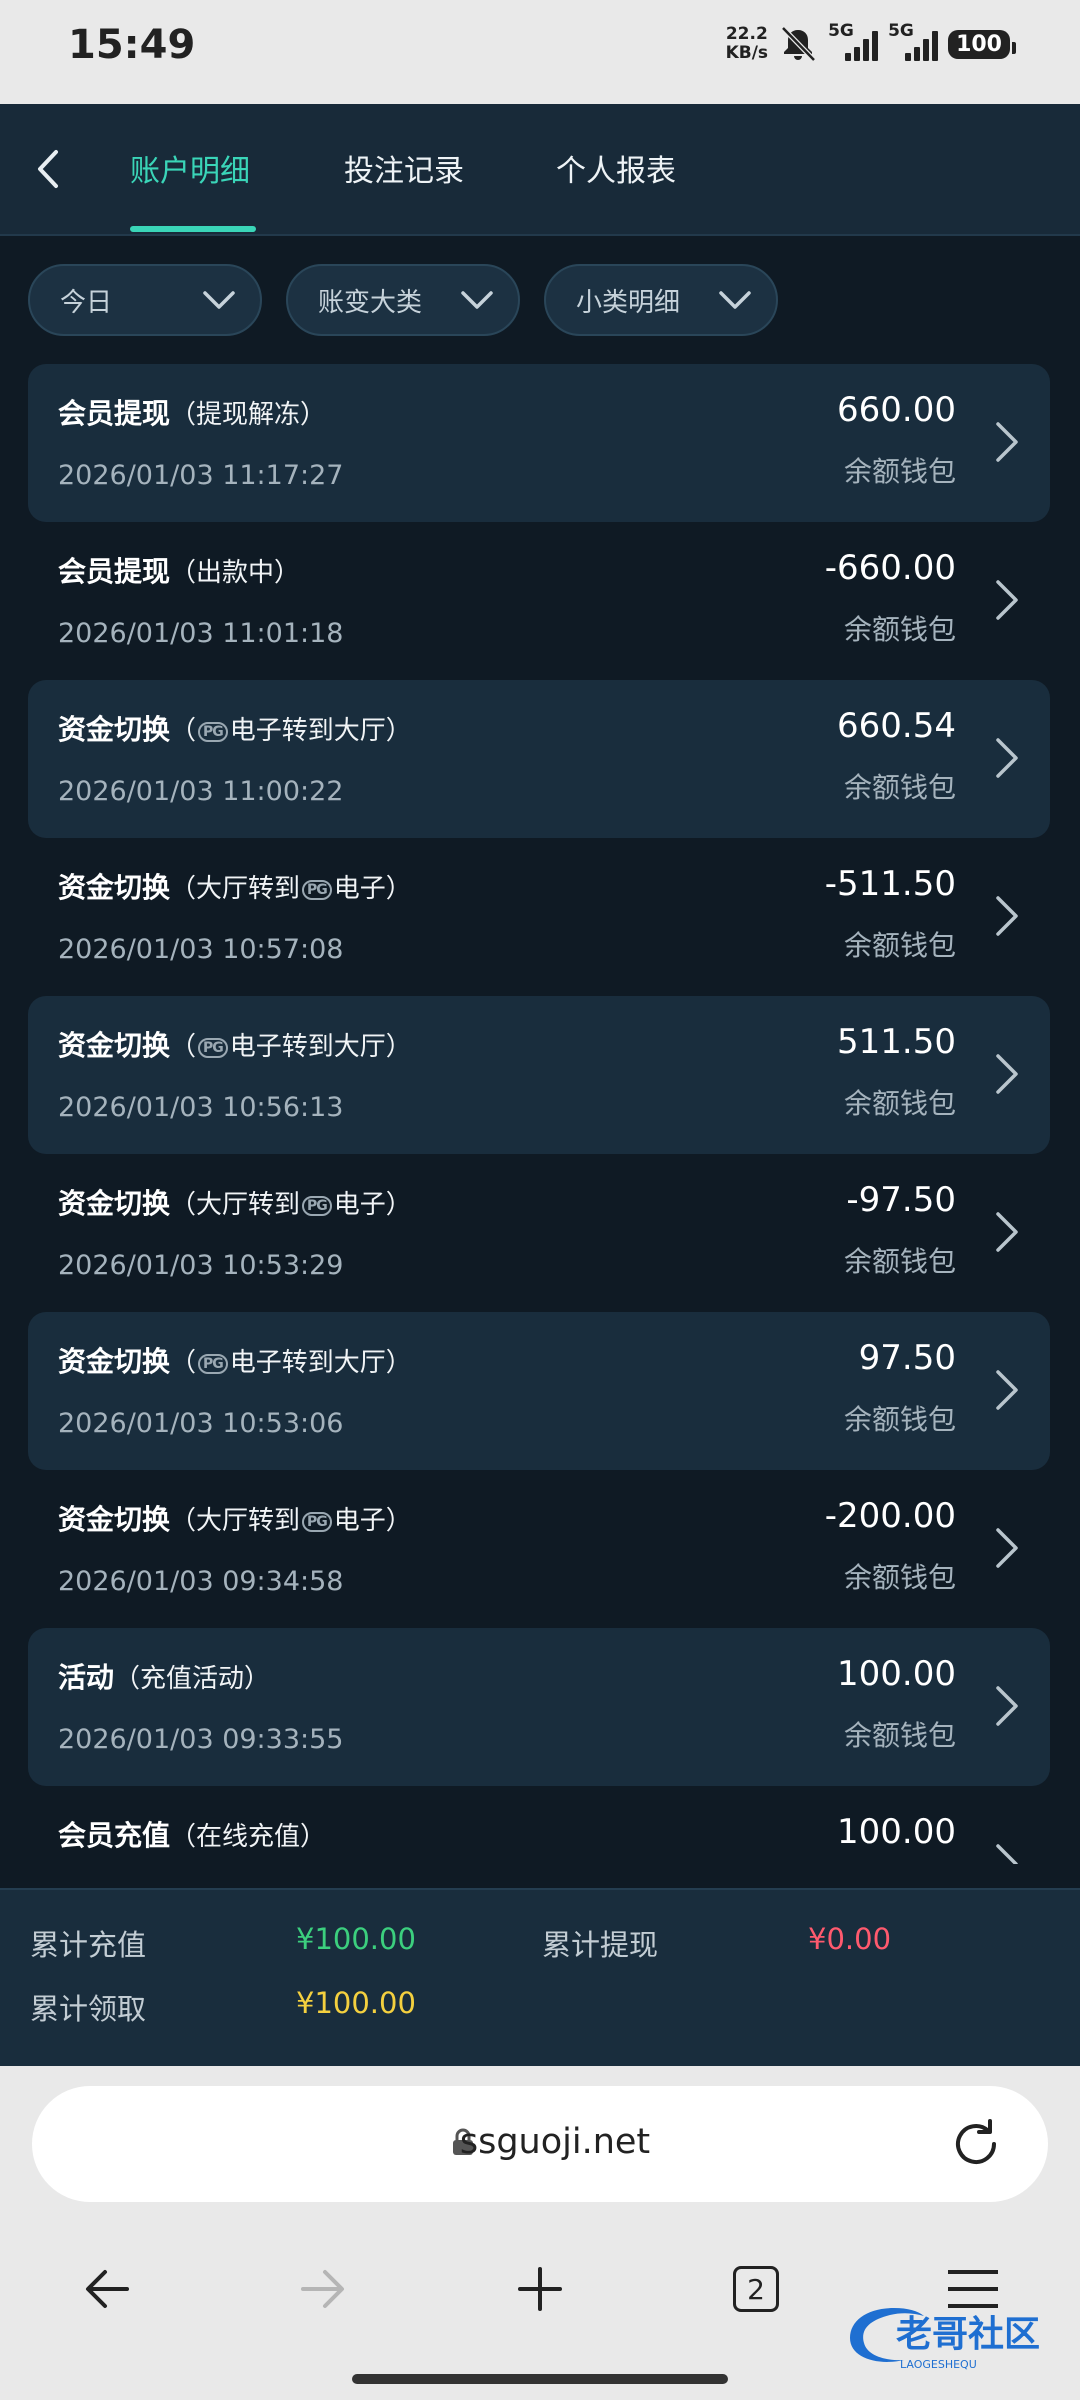 The width and height of the screenshot is (1080, 2400). Describe the element at coordinates (798, 44) in the screenshot. I see `bell-muted-icon` at that location.